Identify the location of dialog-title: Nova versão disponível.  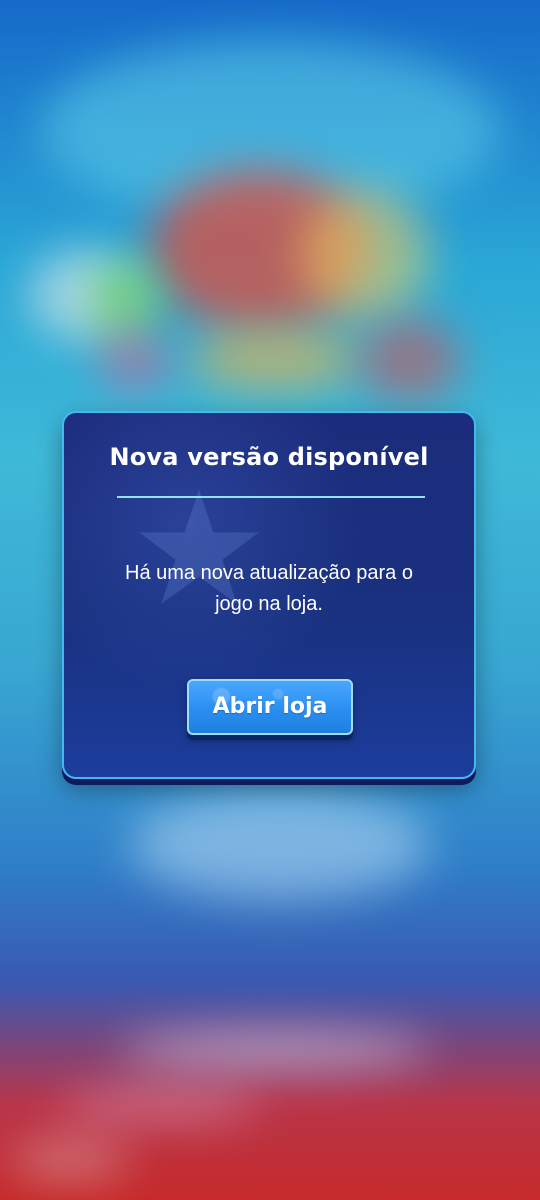
(269, 457).